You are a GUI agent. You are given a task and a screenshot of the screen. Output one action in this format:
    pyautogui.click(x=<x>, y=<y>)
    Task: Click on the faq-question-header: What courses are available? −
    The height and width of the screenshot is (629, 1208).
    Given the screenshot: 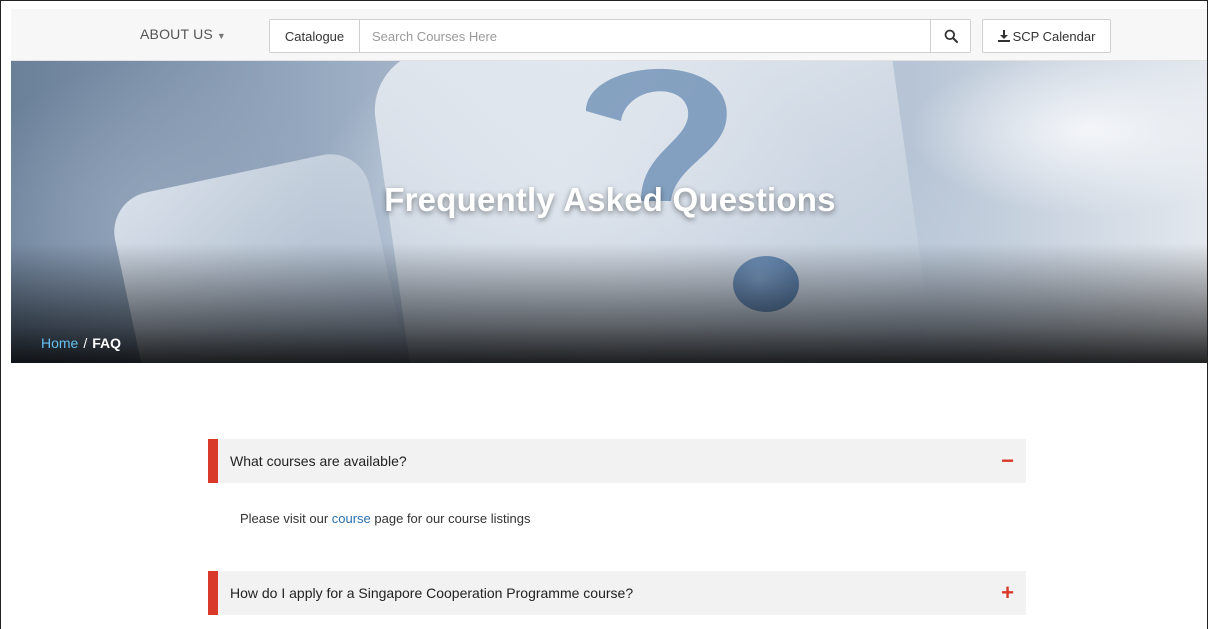 What is the action you would take?
    pyautogui.click(x=617, y=461)
    